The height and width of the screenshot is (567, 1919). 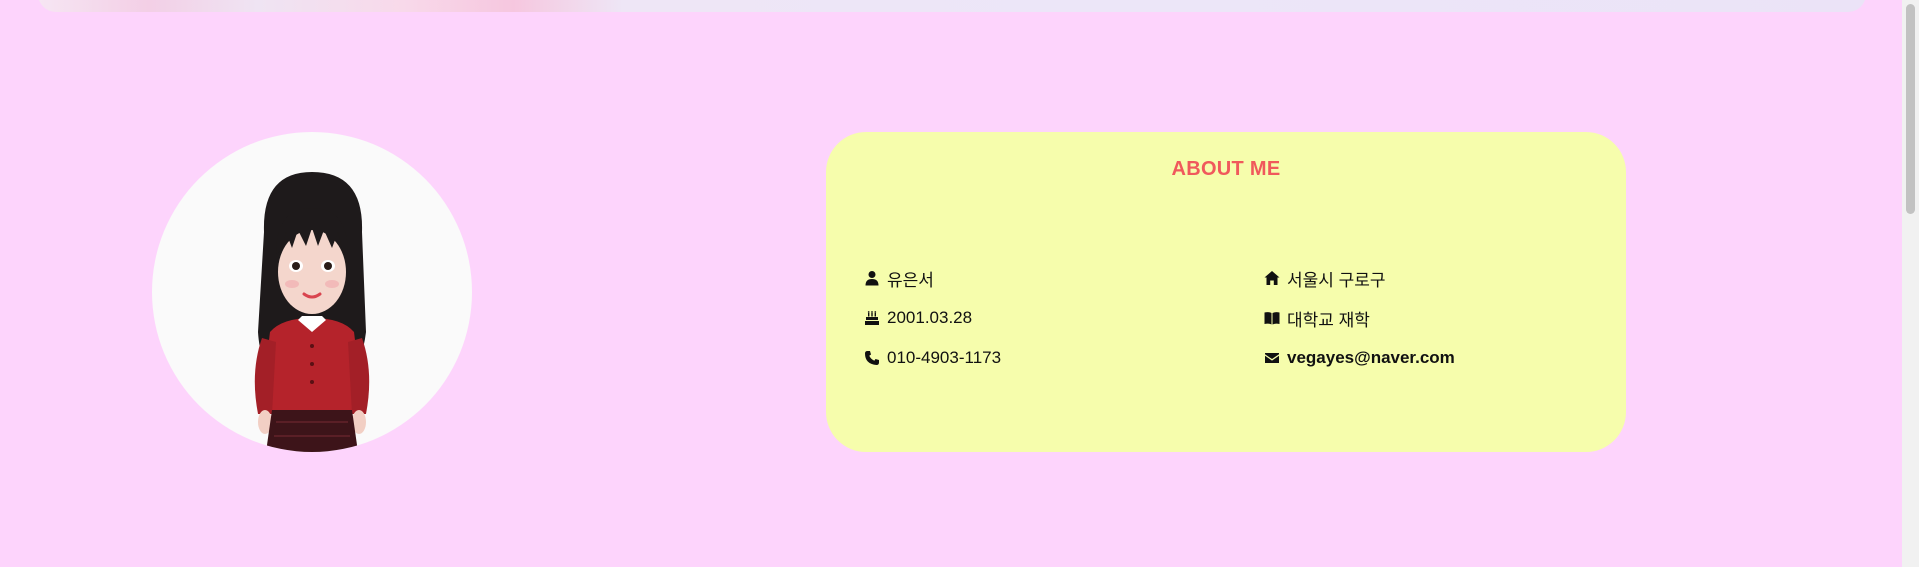 What do you see at coordinates (312, 312) in the screenshot?
I see `avatar-illustration` at bounding box center [312, 312].